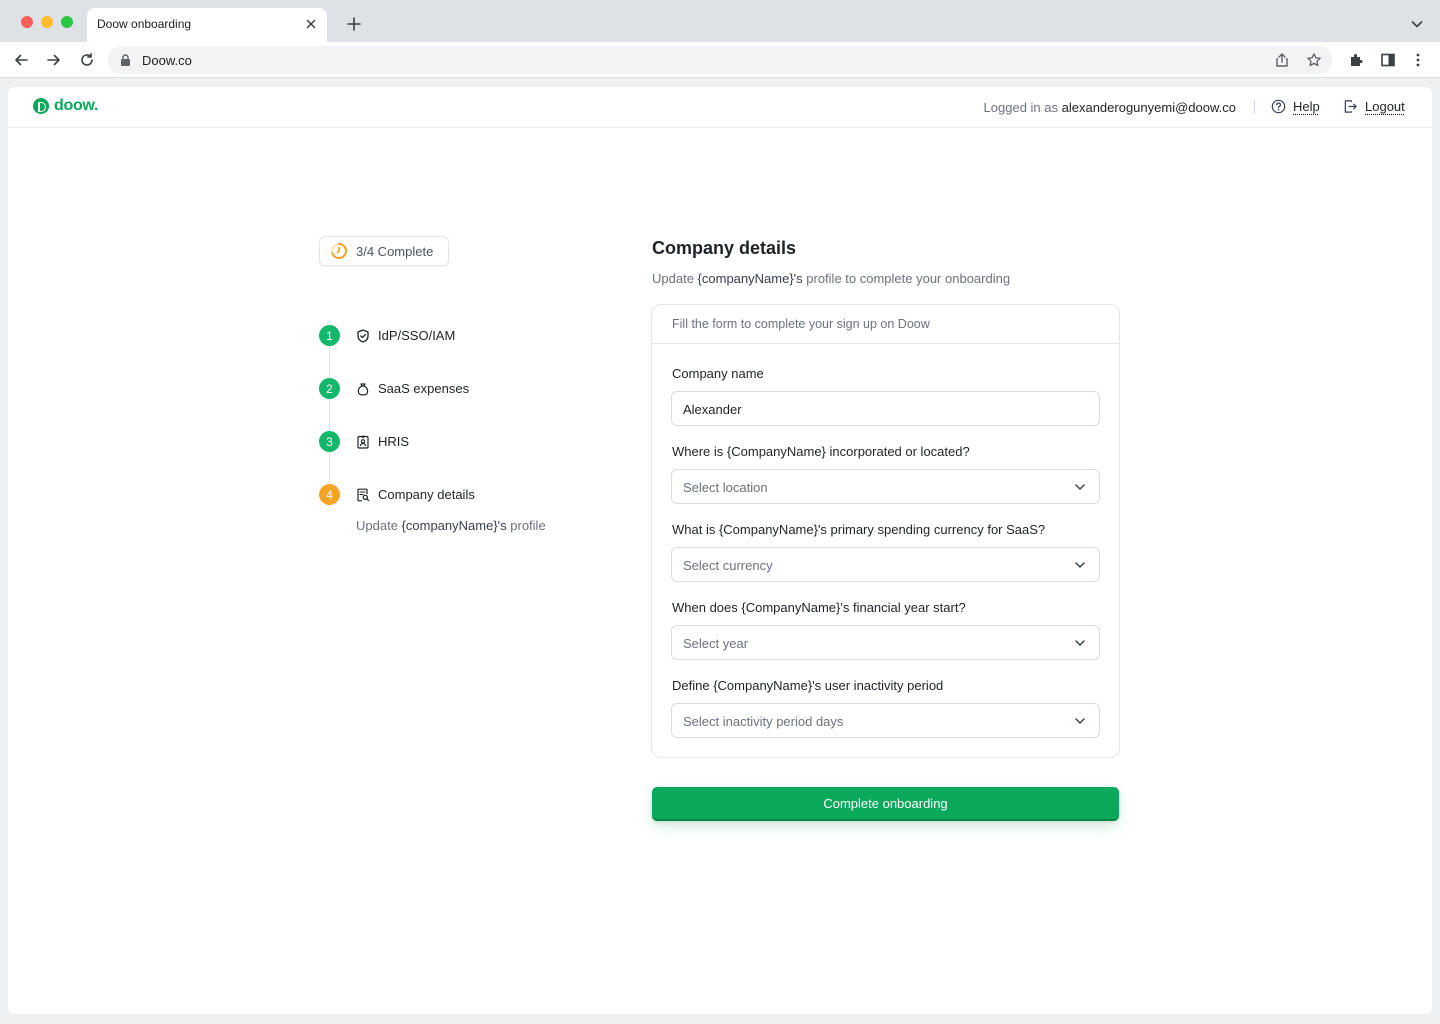  Describe the element at coordinates (167, 60) in the screenshot. I see `url-text: Doow.co` at that location.